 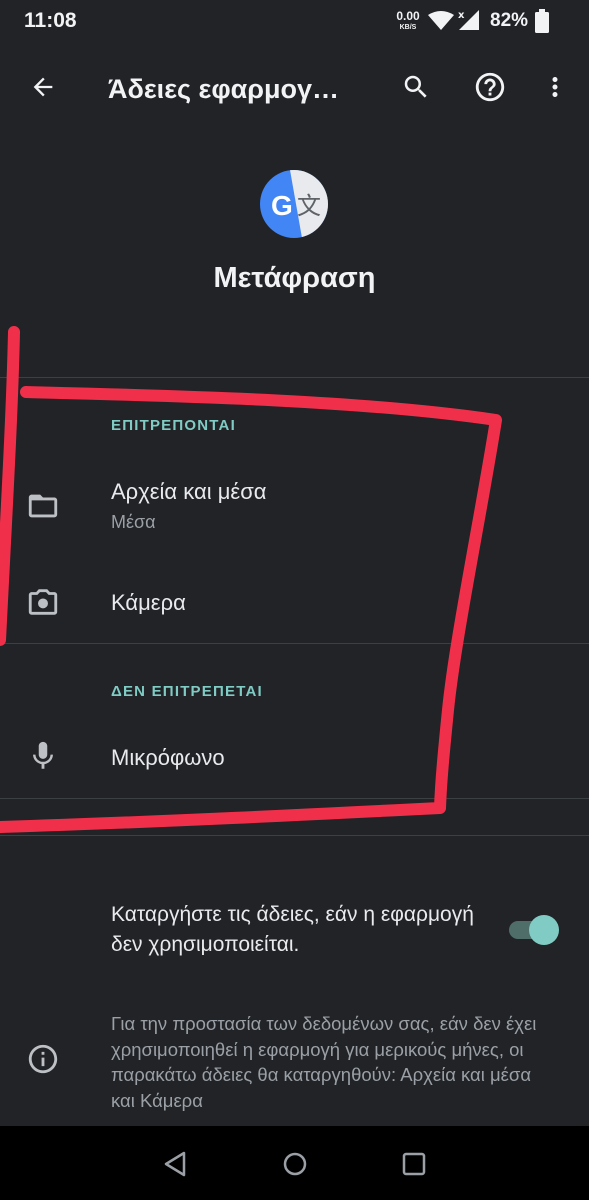 I want to click on permission-item-camera: Κάμερα, so click(x=294, y=602).